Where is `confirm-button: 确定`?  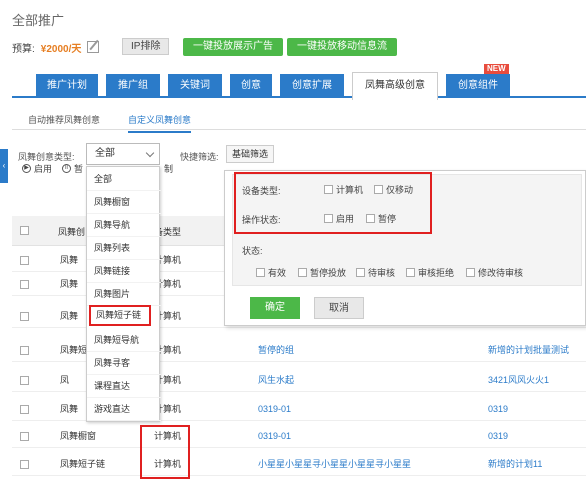 confirm-button: 确定 is located at coordinates (275, 308).